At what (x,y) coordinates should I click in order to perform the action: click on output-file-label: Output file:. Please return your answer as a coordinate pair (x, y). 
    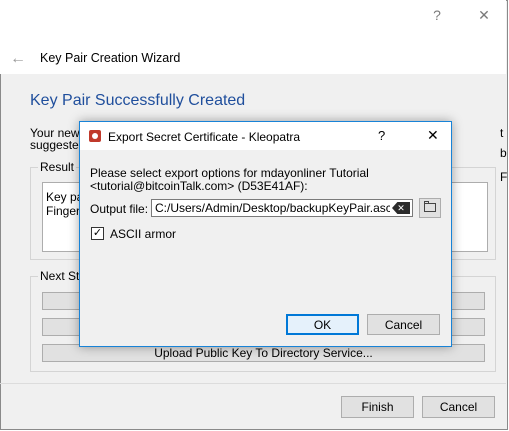
    Looking at the image, I should click on (119, 209).